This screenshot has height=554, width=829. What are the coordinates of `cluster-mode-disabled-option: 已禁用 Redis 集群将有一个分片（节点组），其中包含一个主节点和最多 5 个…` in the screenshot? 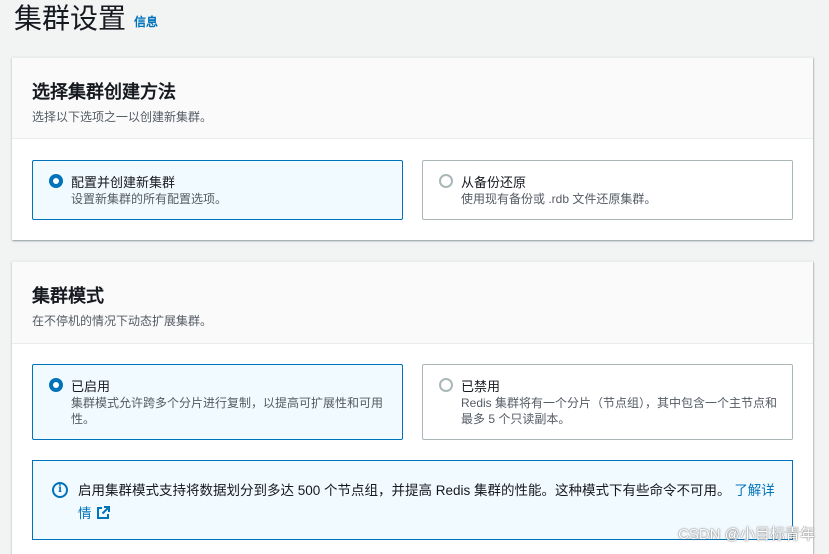 It's located at (607, 402).